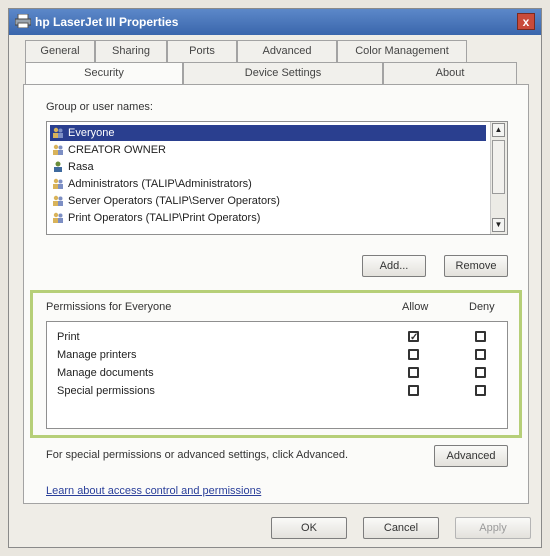 The height and width of the screenshot is (556, 550). What do you see at coordinates (415, 307) in the screenshot?
I see `allow-column-label: Allow` at bounding box center [415, 307].